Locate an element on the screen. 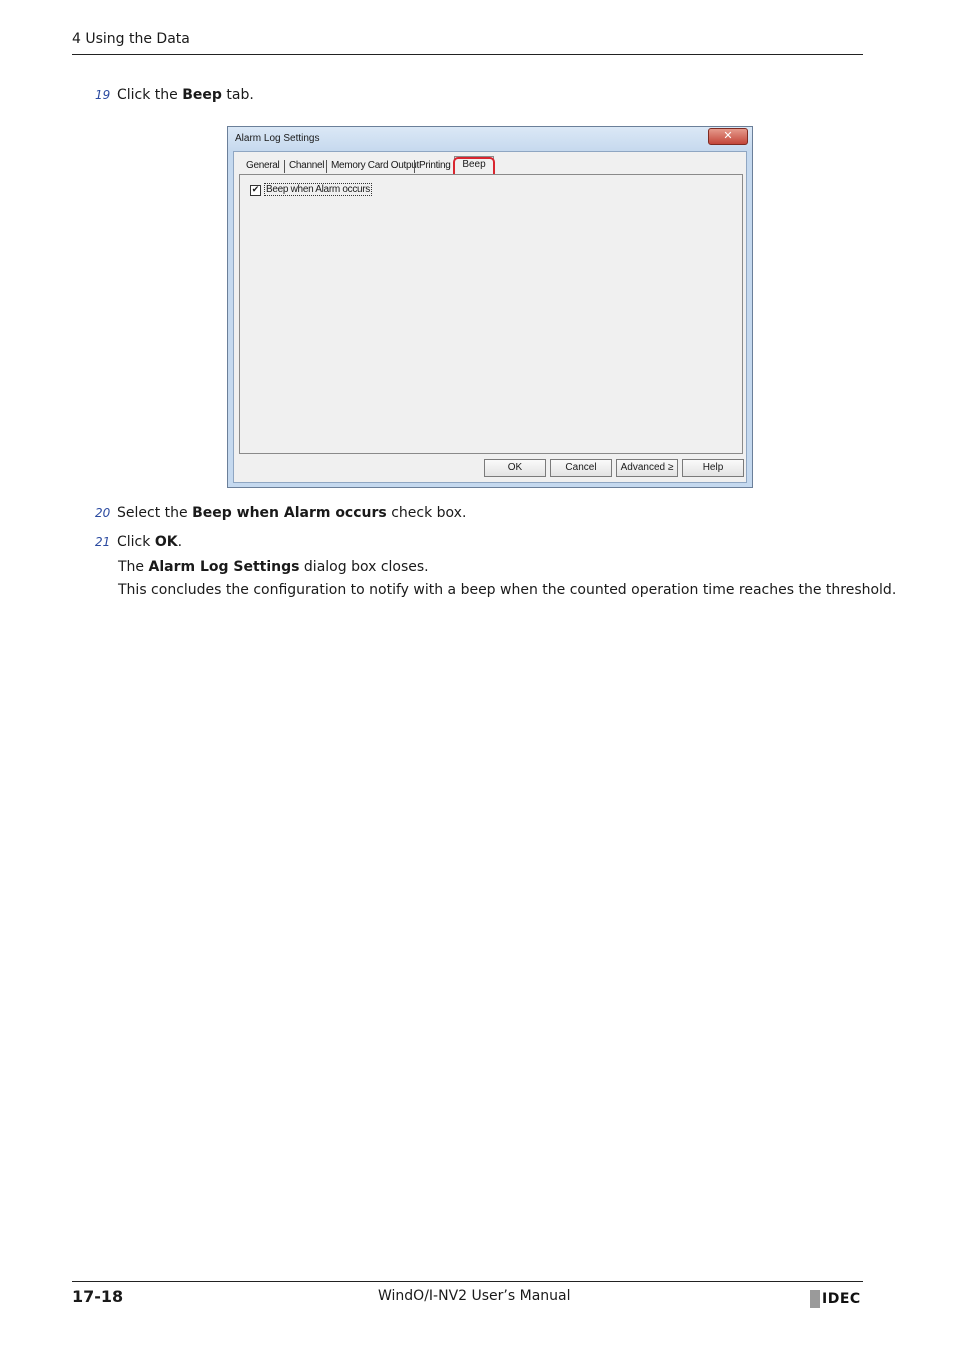  beep-checkbox-label: Beep when Alarm occurs is located at coordinates (318, 189).